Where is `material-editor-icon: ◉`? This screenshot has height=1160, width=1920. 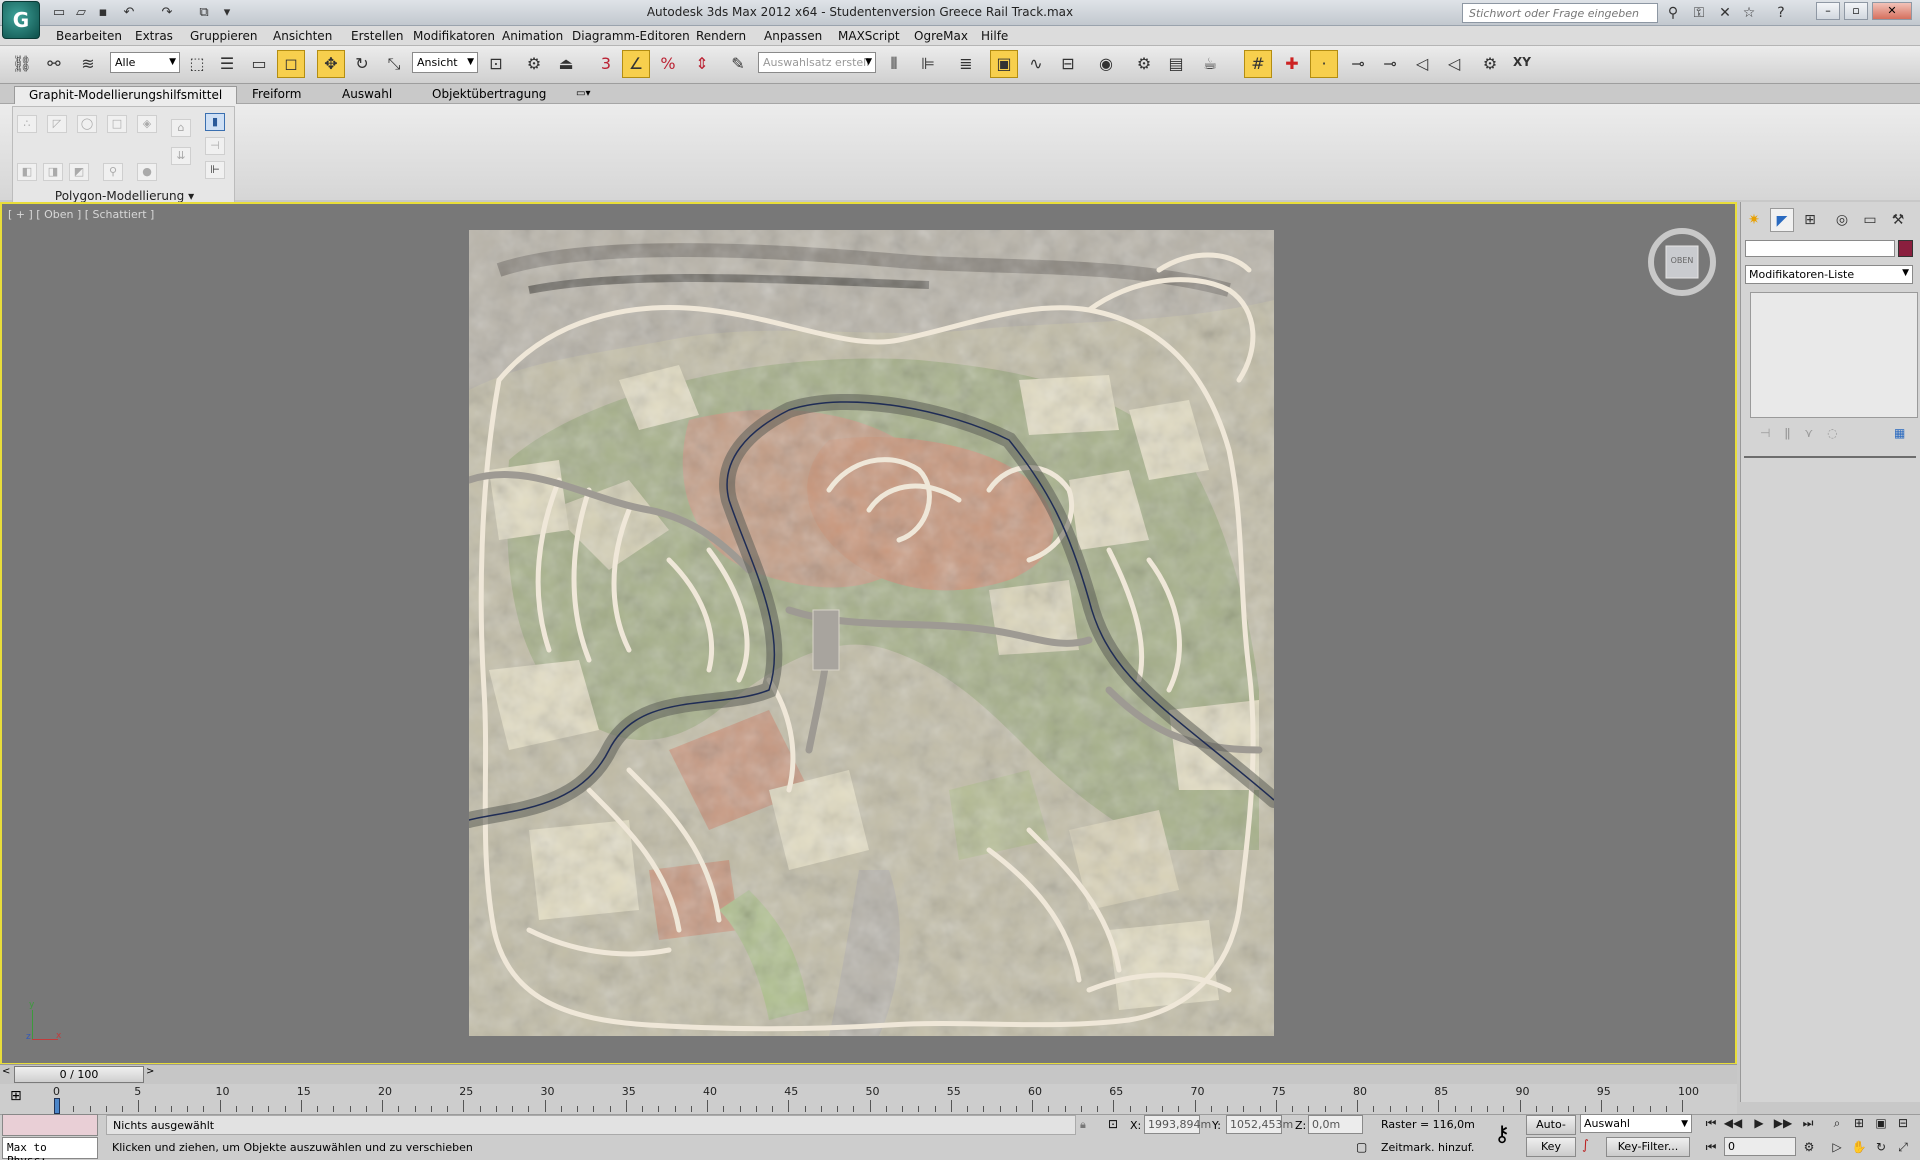 material-editor-icon: ◉ is located at coordinates (1106, 64).